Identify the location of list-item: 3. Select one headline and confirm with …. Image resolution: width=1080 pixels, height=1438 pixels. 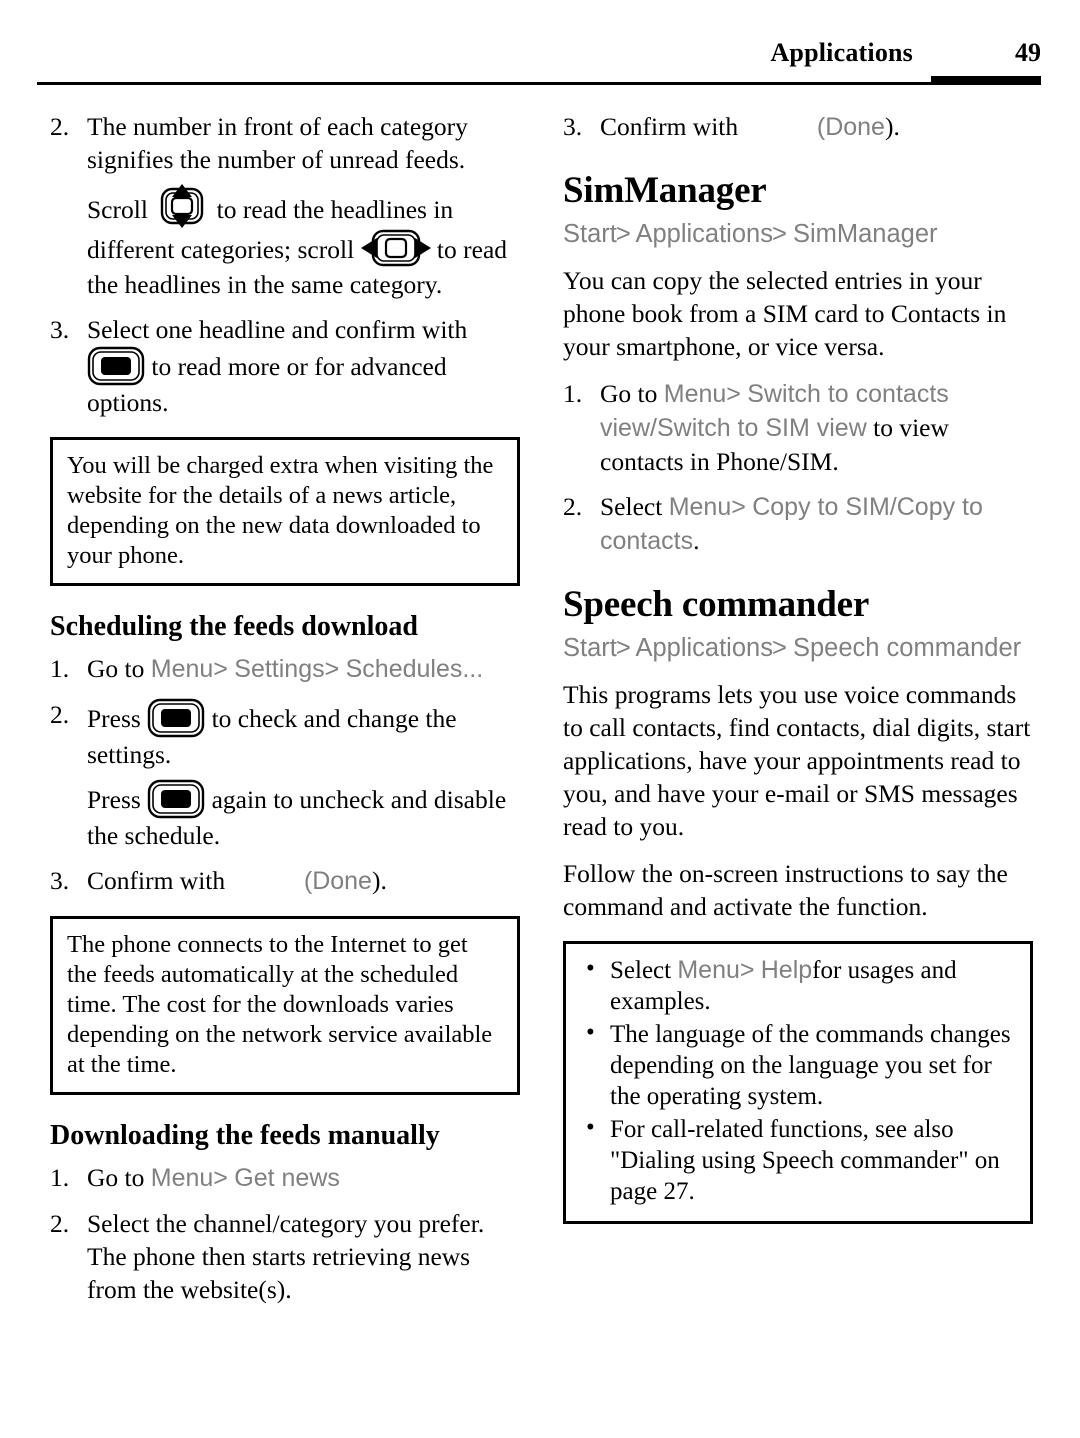
(285, 366).